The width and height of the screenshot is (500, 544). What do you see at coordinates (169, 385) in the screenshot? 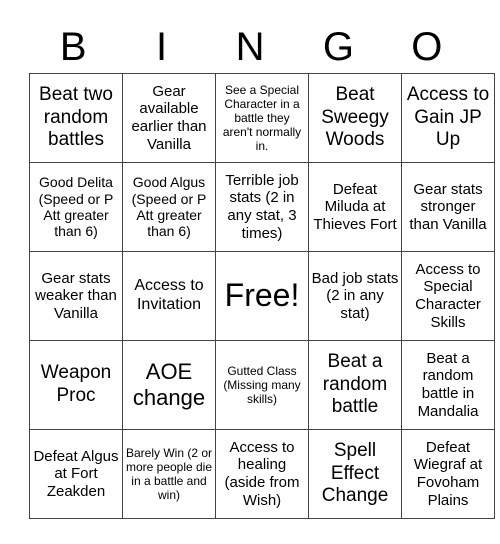
I see `bingo-cell: AOE change` at bounding box center [169, 385].